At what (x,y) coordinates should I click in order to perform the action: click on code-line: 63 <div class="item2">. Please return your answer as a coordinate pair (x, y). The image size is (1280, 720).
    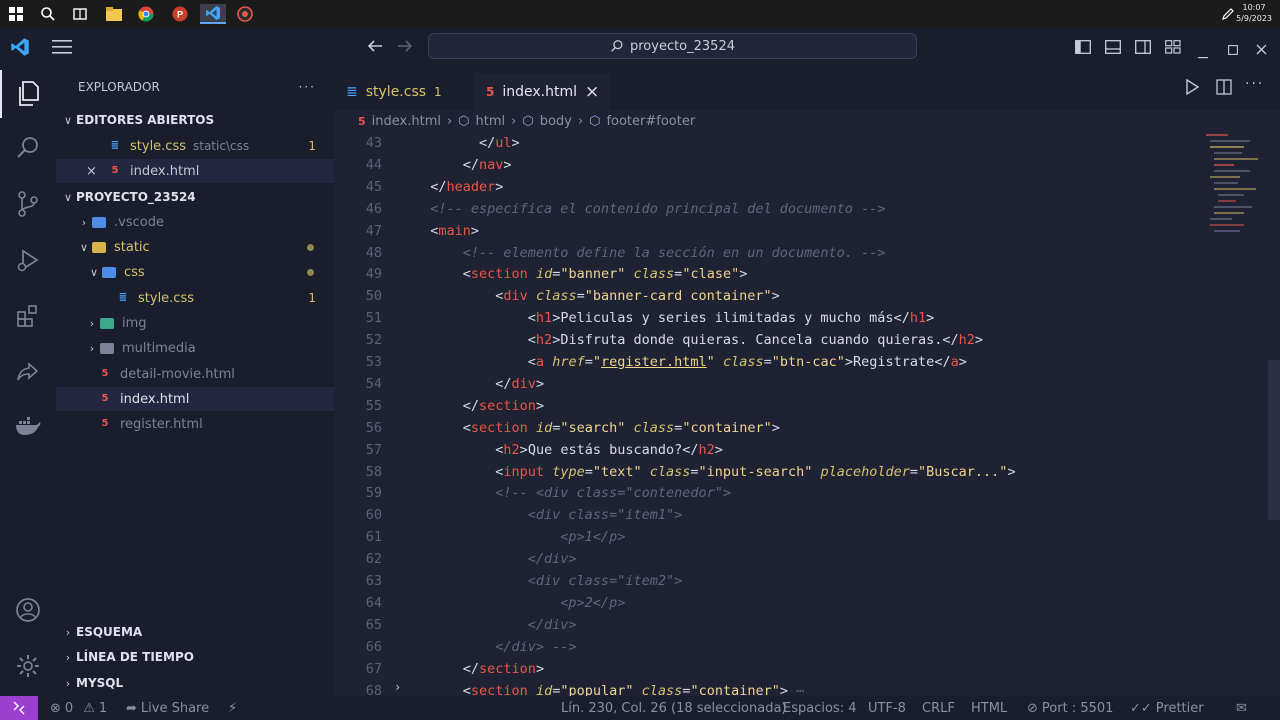
    Looking at the image, I should click on (769, 581).